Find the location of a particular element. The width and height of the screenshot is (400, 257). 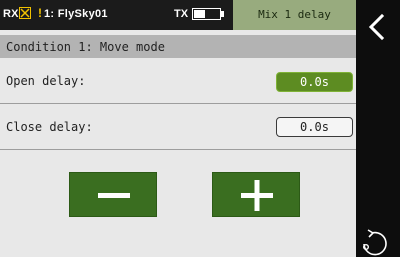

decrement-button is located at coordinates (113, 194).